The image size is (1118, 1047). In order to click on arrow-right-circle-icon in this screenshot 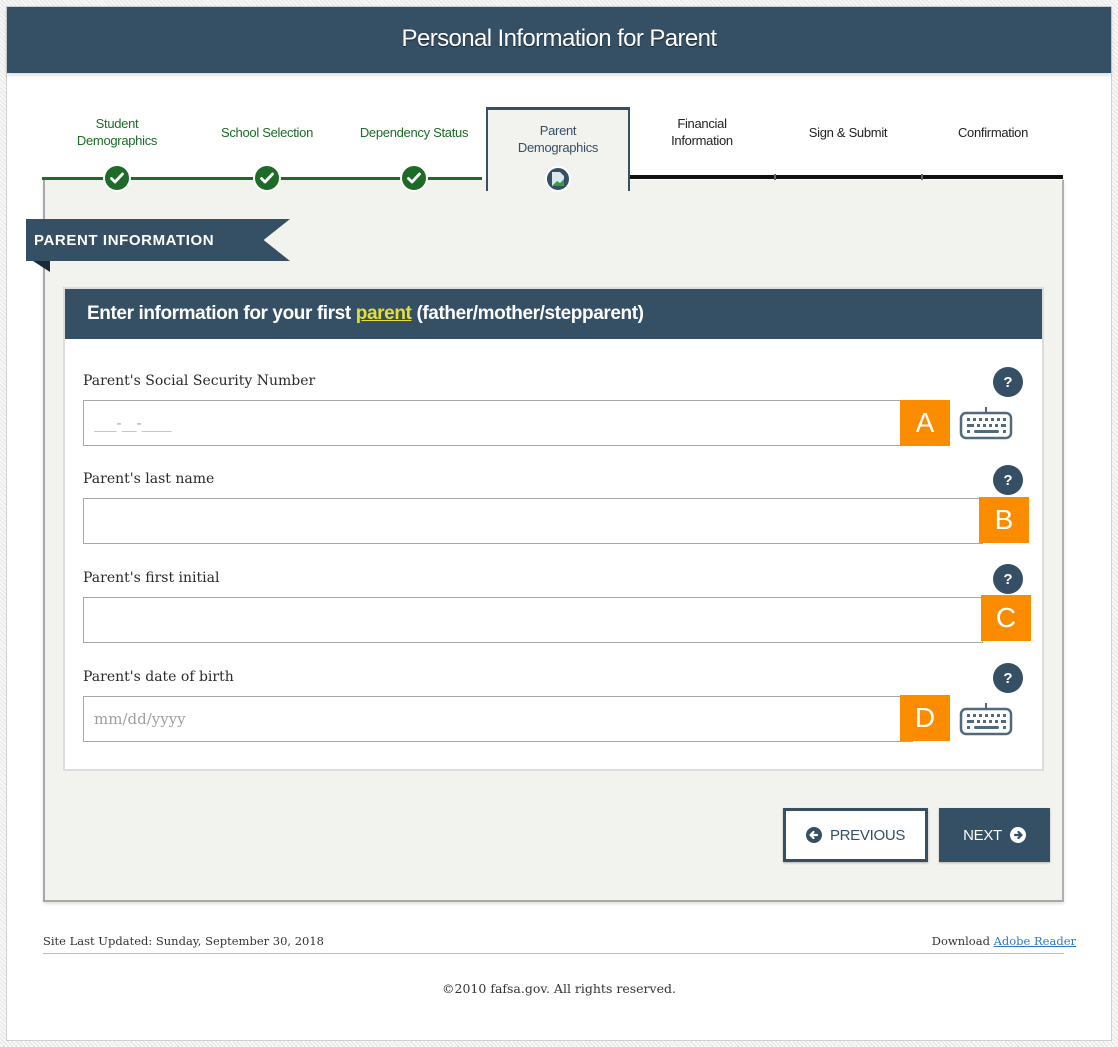, I will do `click(1017, 835)`.